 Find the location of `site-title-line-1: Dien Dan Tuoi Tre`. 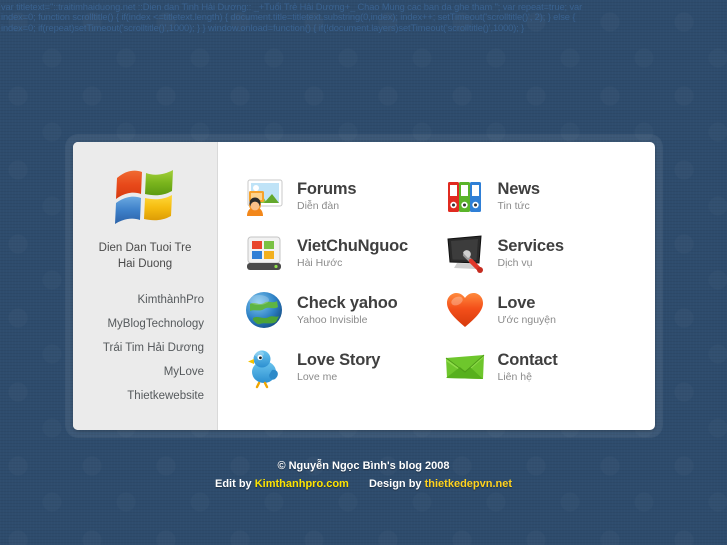

site-title-line-1: Dien Dan Tuoi Tre is located at coordinates (145, 248).